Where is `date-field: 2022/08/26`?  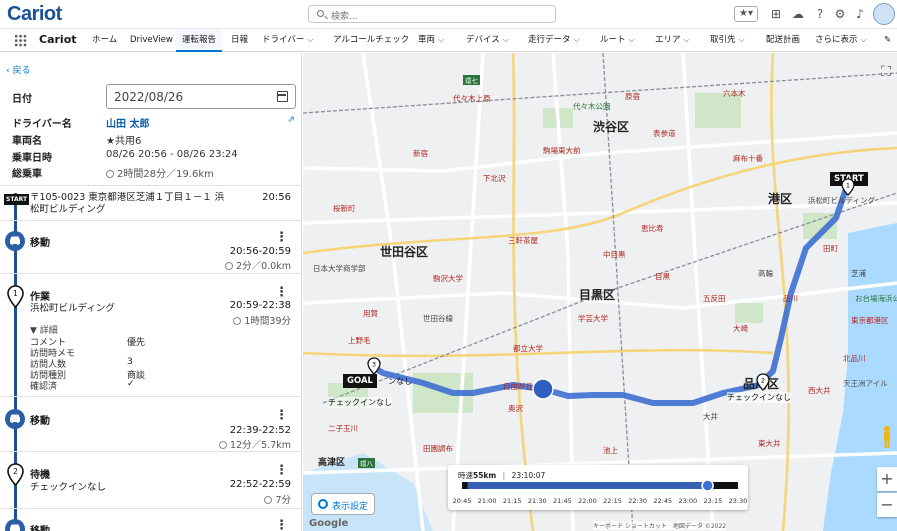 date-field: 2022/08/26 is located at coordinates (201, 96).